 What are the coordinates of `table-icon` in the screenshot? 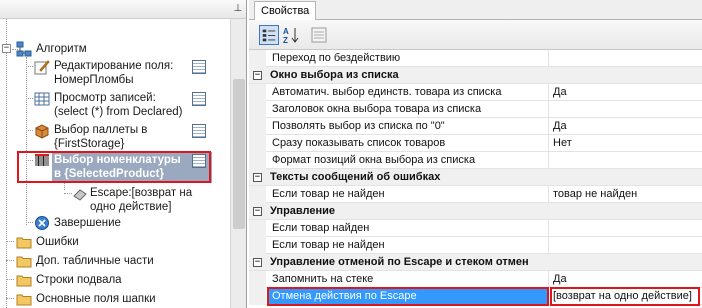 It's located at (42, 99).